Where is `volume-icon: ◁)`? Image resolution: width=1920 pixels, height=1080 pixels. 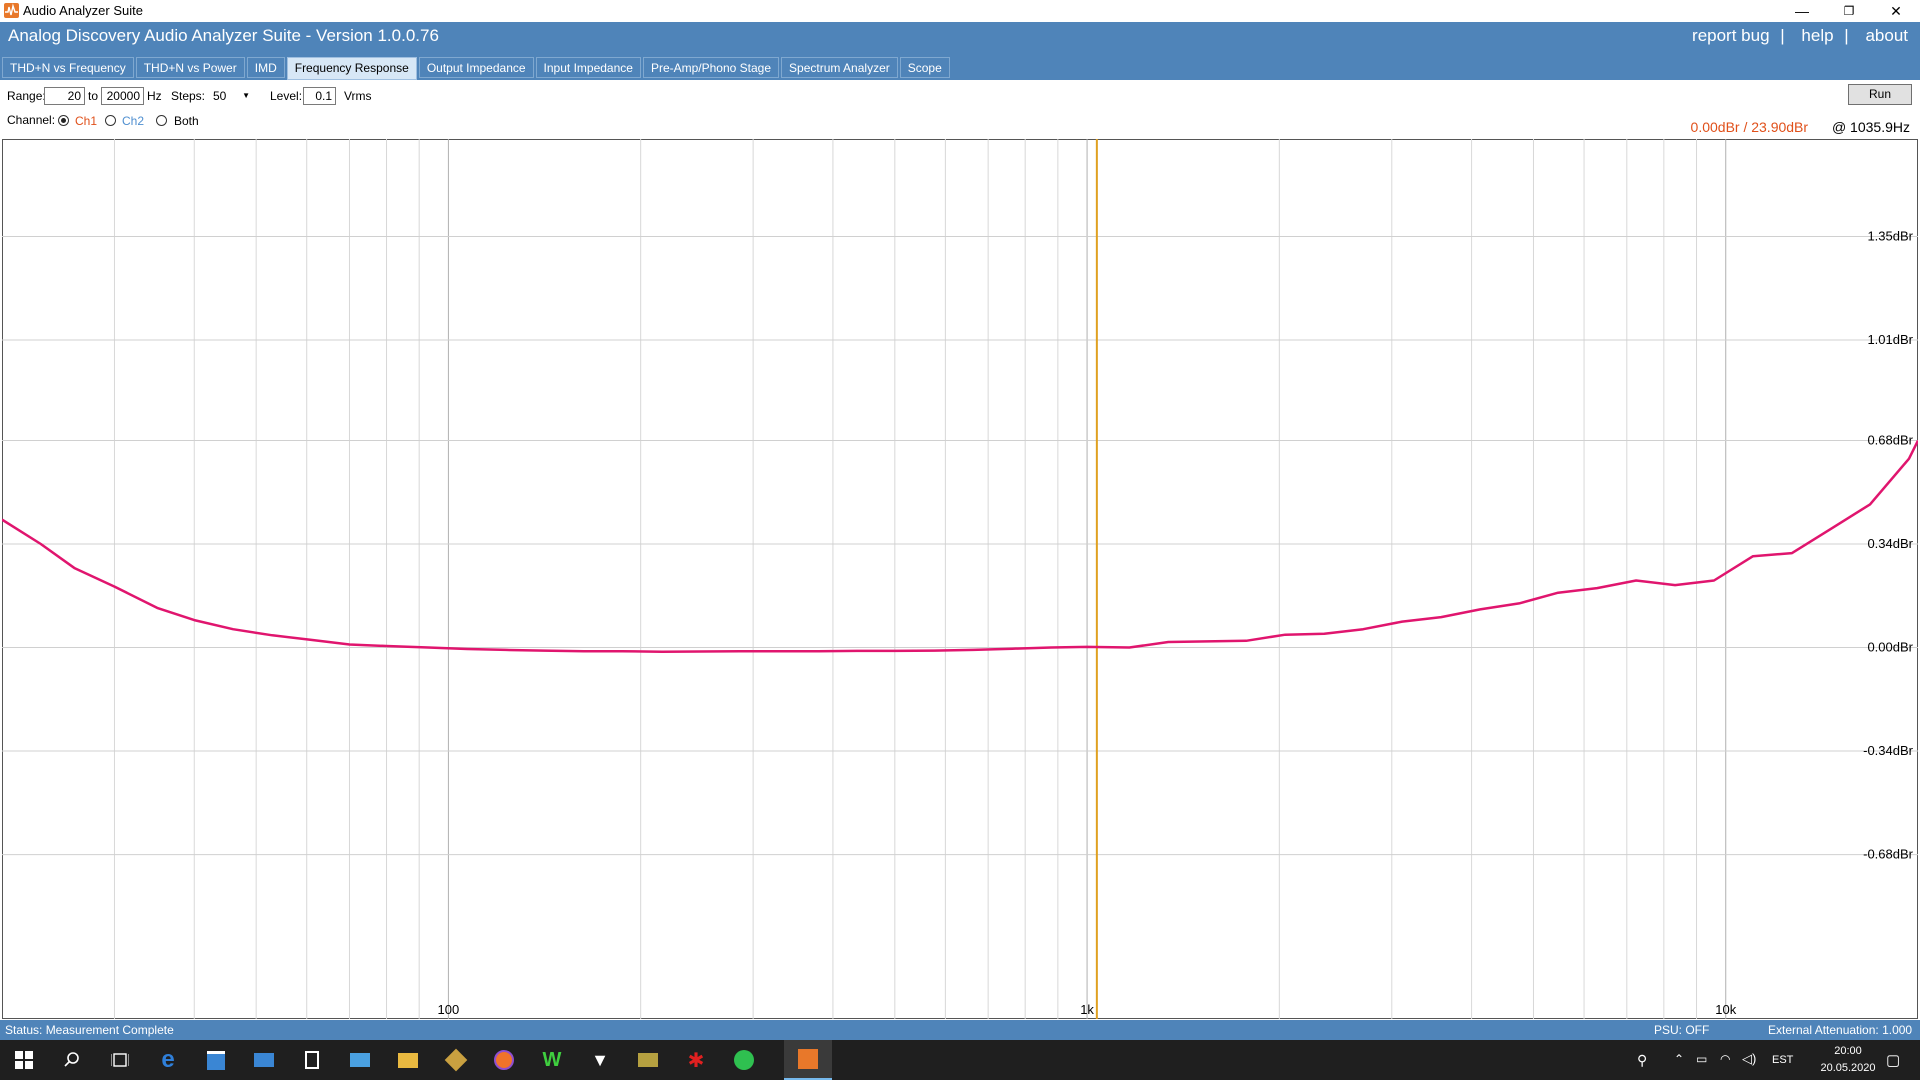 volume-icon: ◁) is located at coordinates (1749, 1059).